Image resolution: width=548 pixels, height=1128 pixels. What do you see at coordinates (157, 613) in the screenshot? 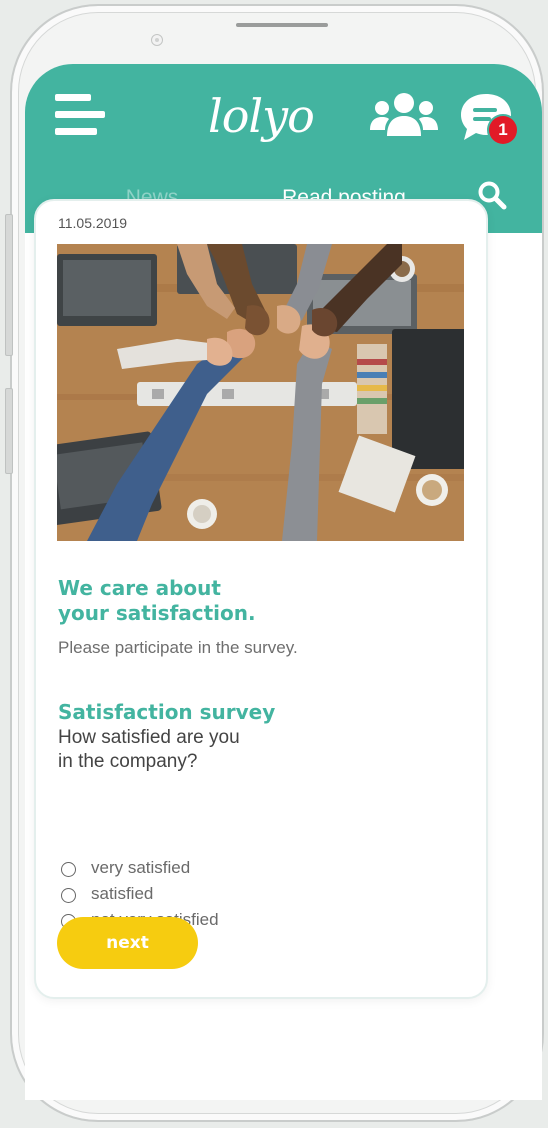
I see `headline-line: your satisfaction.` at bounding box center [157, 613].